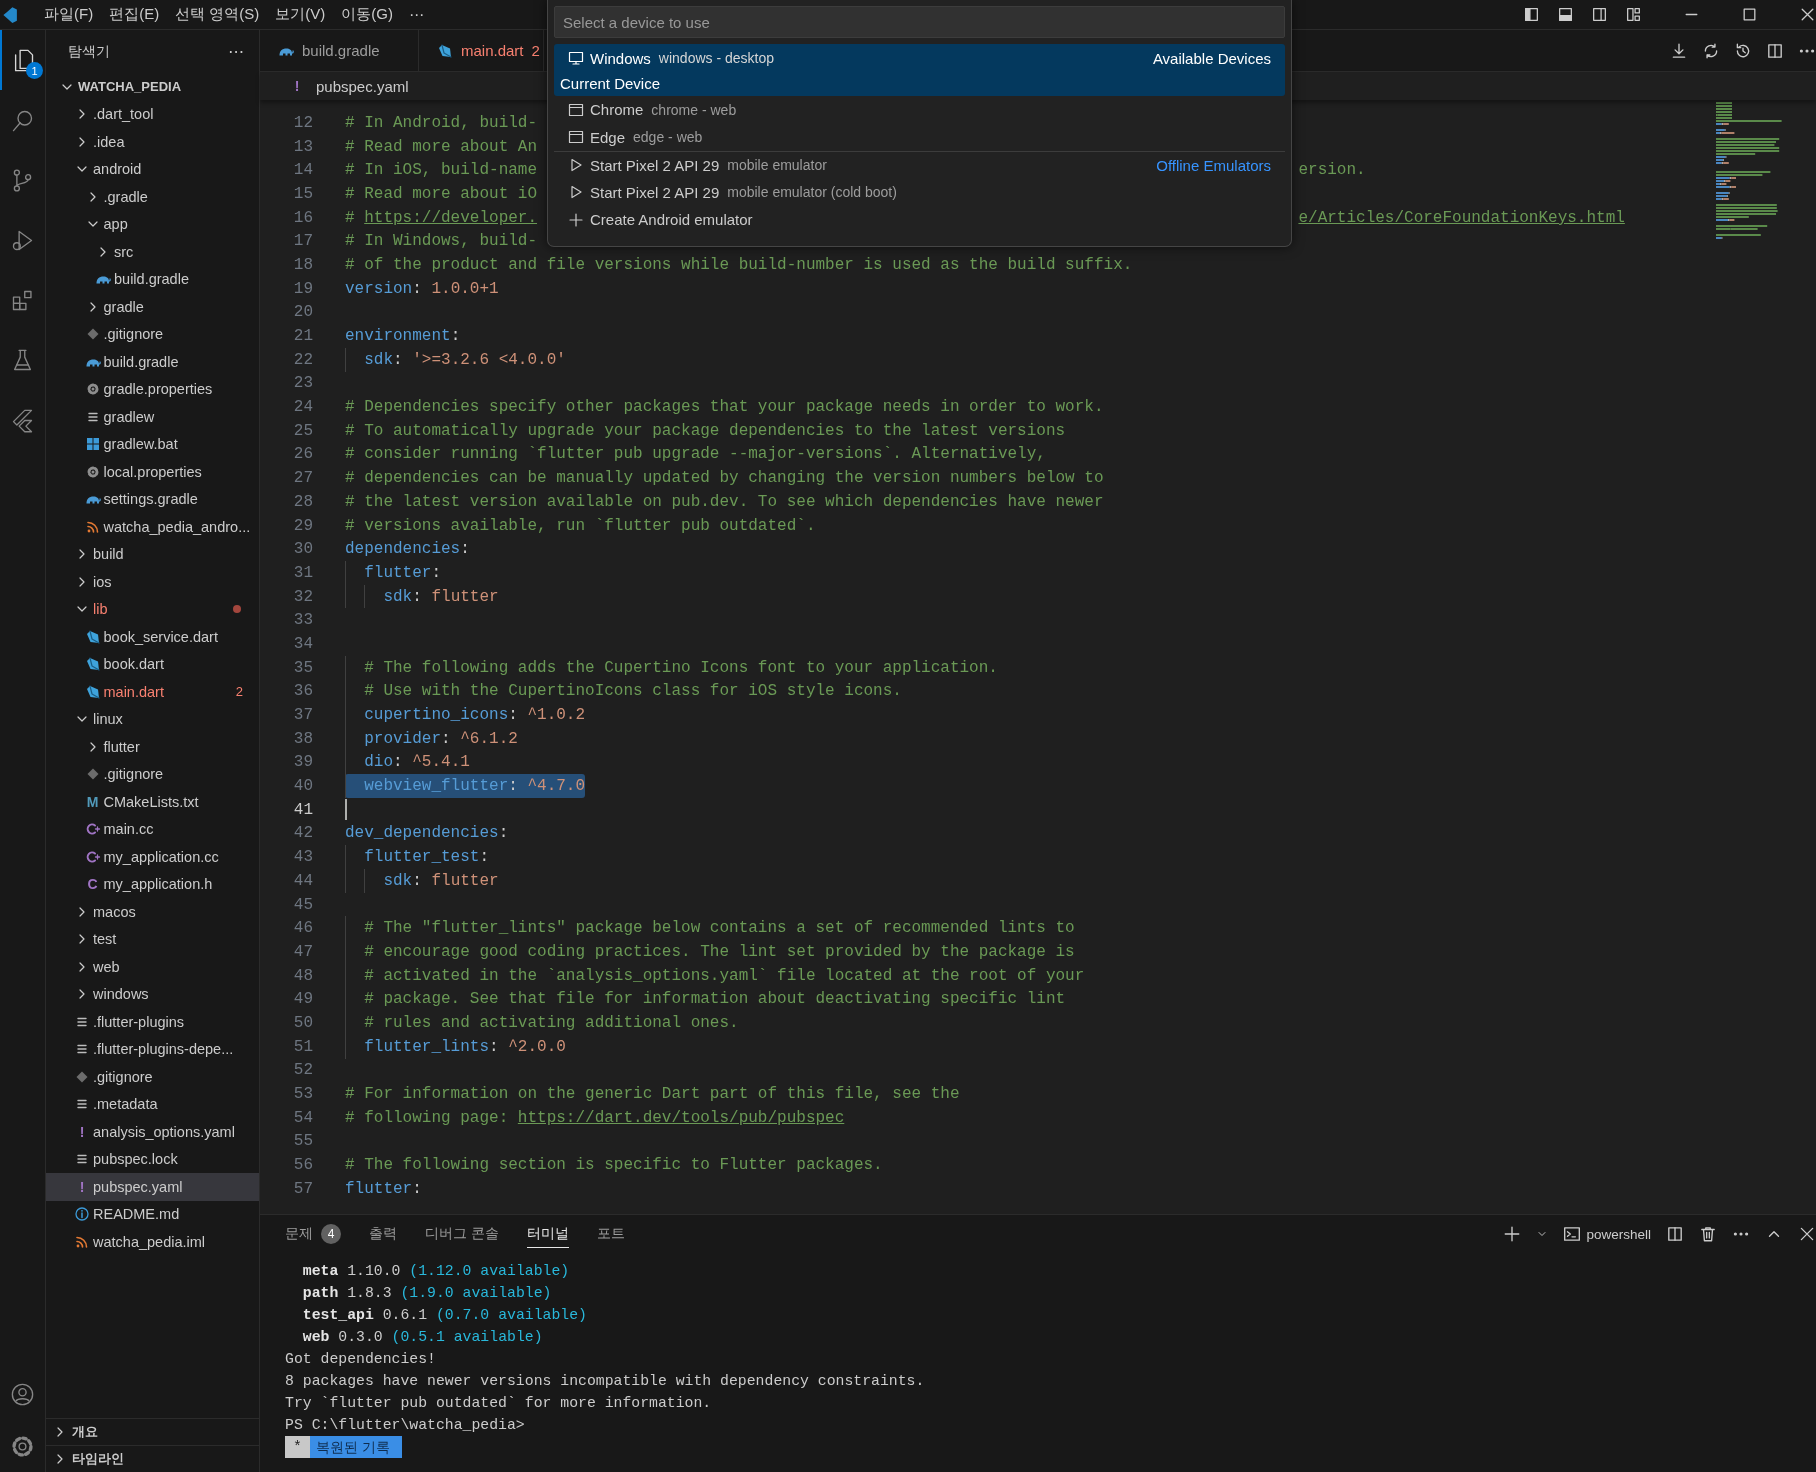 The width and height of the screenshot is (1816, 1472). What do you see at coordinates (1512, 1234) in the screenshot?
I see `plus-icon` at bounding box center [1512, 1234].